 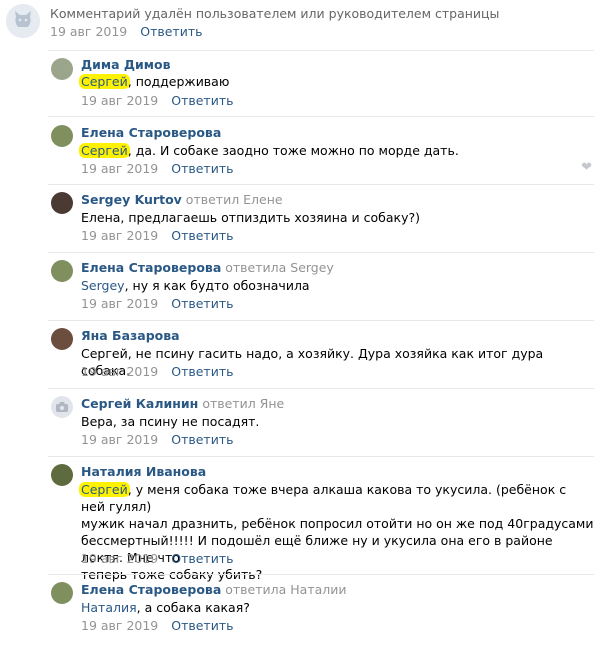 What do you see at coordinates (178, 81) in the screenshot?
I see `comment-body: , поддерживаю` at bounding box center [178, 81].